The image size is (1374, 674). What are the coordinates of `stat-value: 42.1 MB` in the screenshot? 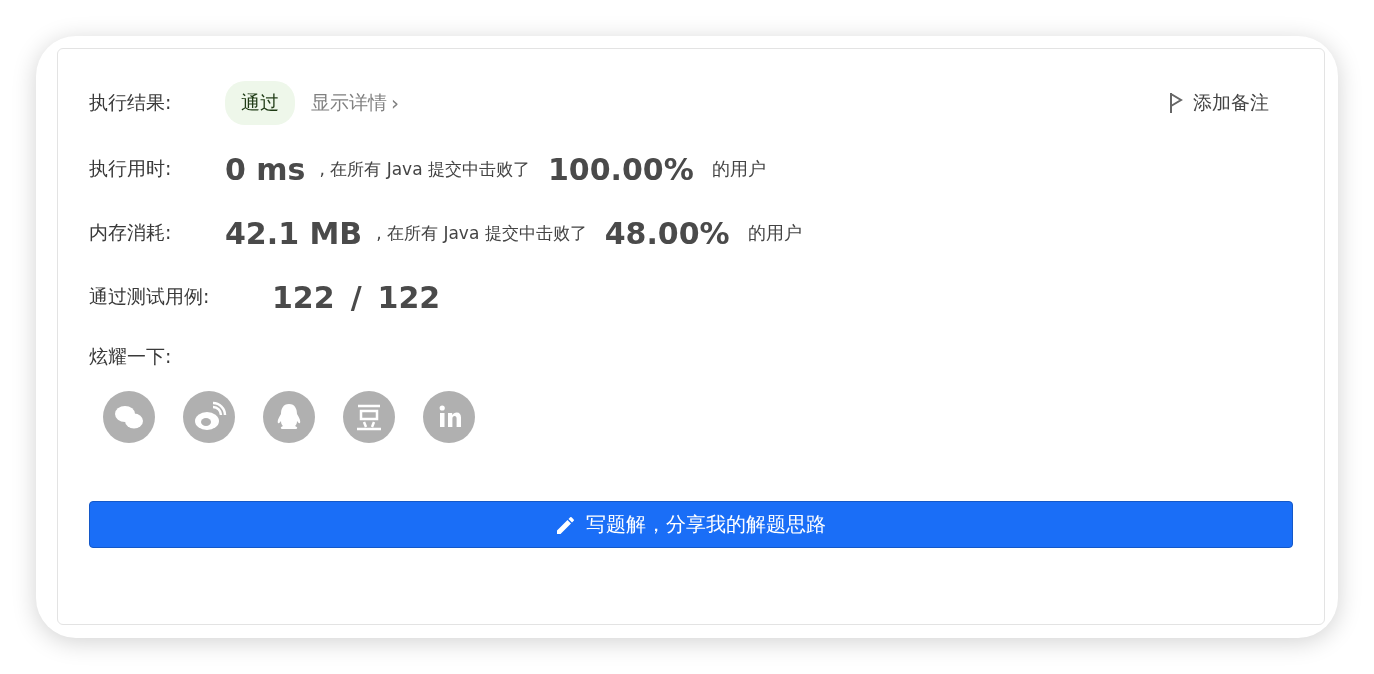 It's located at (294, 233).